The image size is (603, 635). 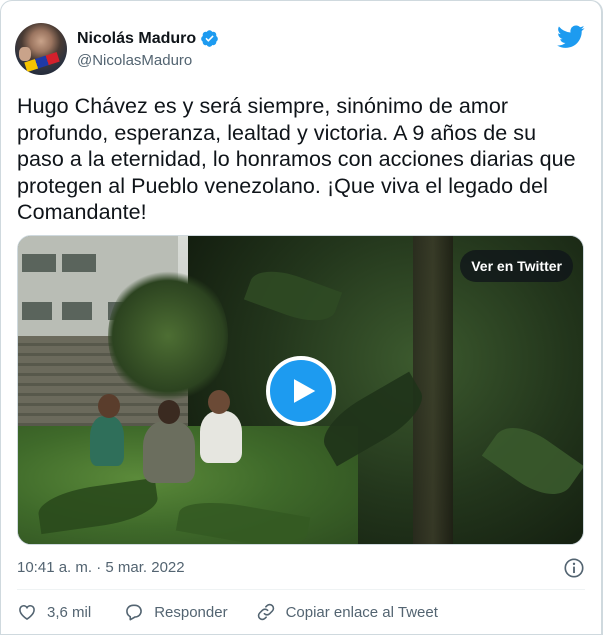 I want to click on play-icon, so click(x=304, y=391).